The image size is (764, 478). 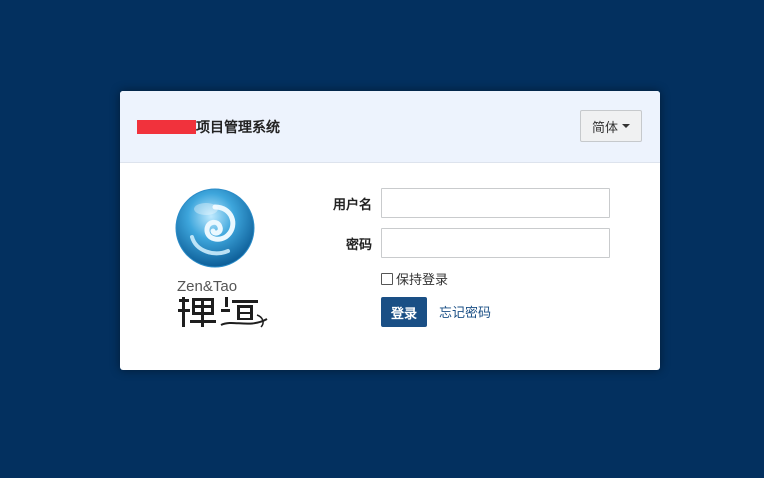 What do you see at coordinates (604, 127) in the screenshot?
I see `language-label: 简体` at bounding box center [604, 127].